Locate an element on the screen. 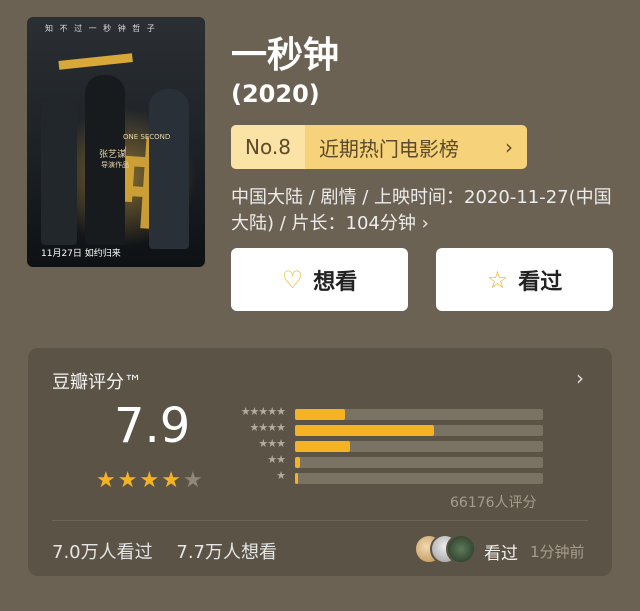 This screenshot has height=611, width=640. want-count: 7.7万人想看 is located at coordinates (227, 552).